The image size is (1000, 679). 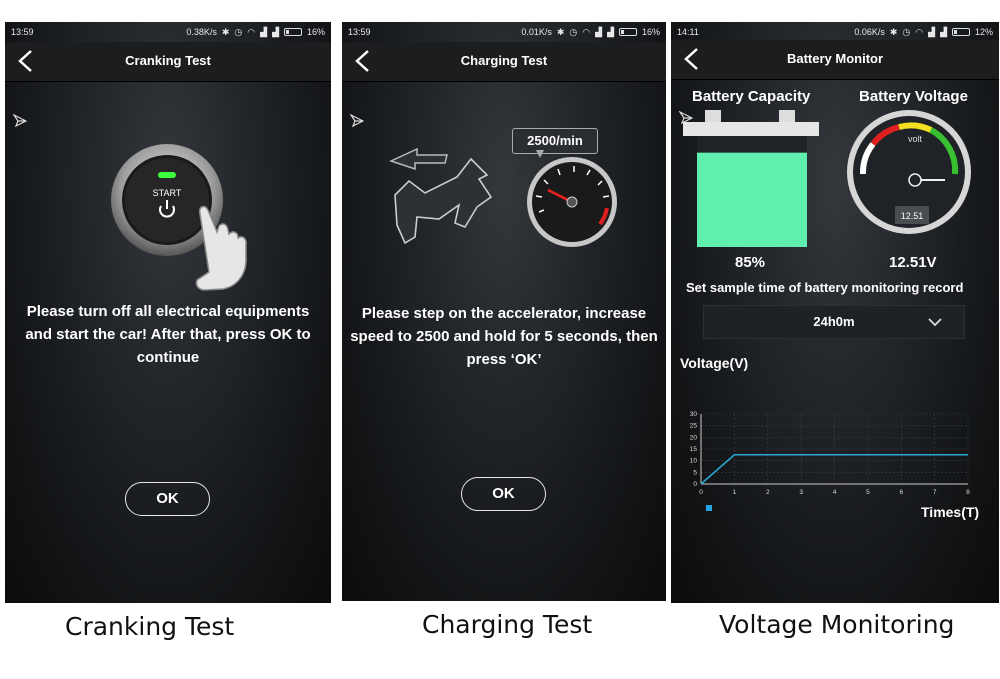 I want to click on gauge-readout: 12.51, so click(x=912, y=216).